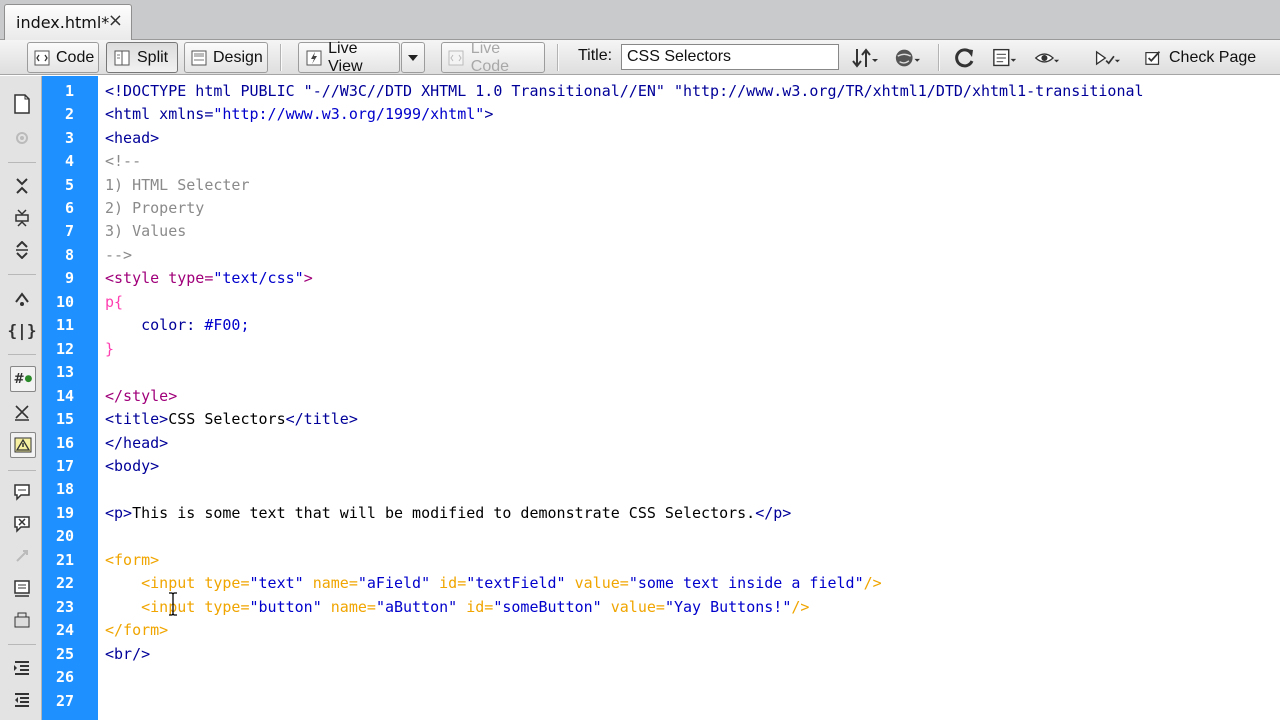 This screenshot has width=1280, height=720. What do you see at coordinates (22, 218) in the screenshot?
I see `collapse-selection-icon` at bounding box center [22, 218].